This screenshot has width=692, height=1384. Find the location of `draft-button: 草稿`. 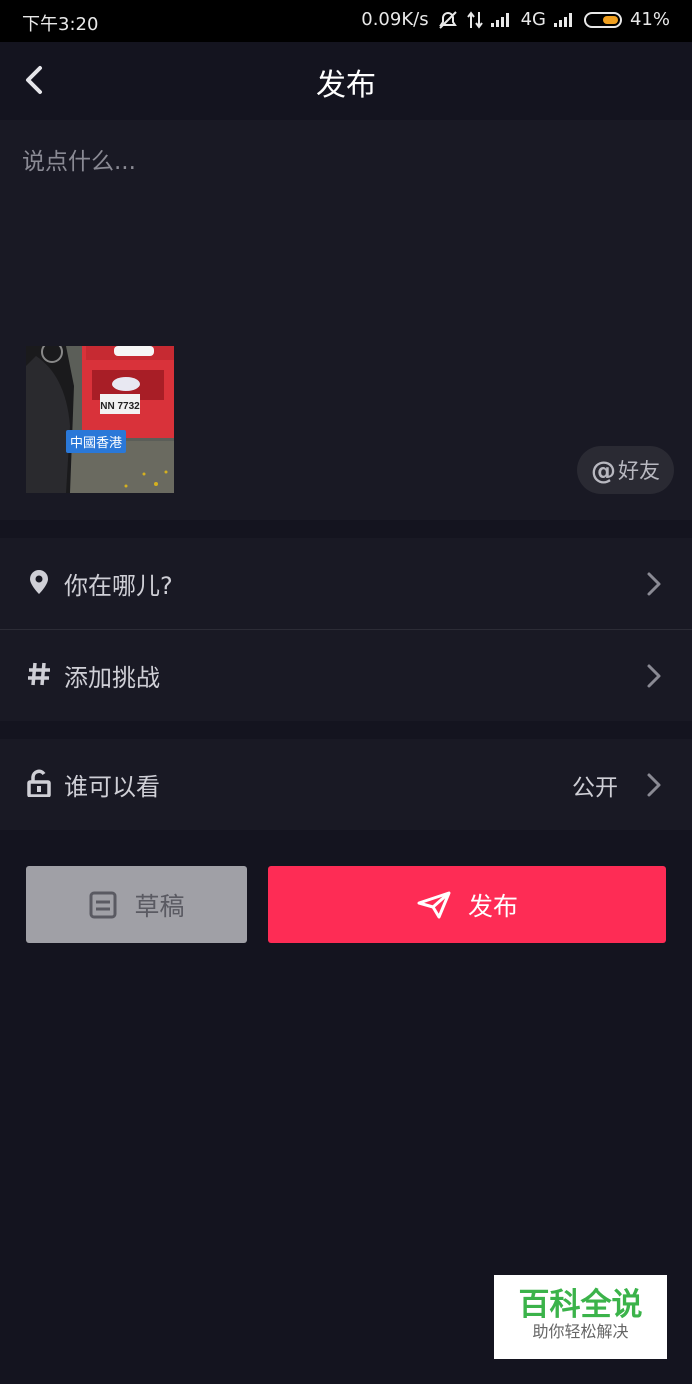

draft-button: 草稿 is located at coordinates (136, 904).